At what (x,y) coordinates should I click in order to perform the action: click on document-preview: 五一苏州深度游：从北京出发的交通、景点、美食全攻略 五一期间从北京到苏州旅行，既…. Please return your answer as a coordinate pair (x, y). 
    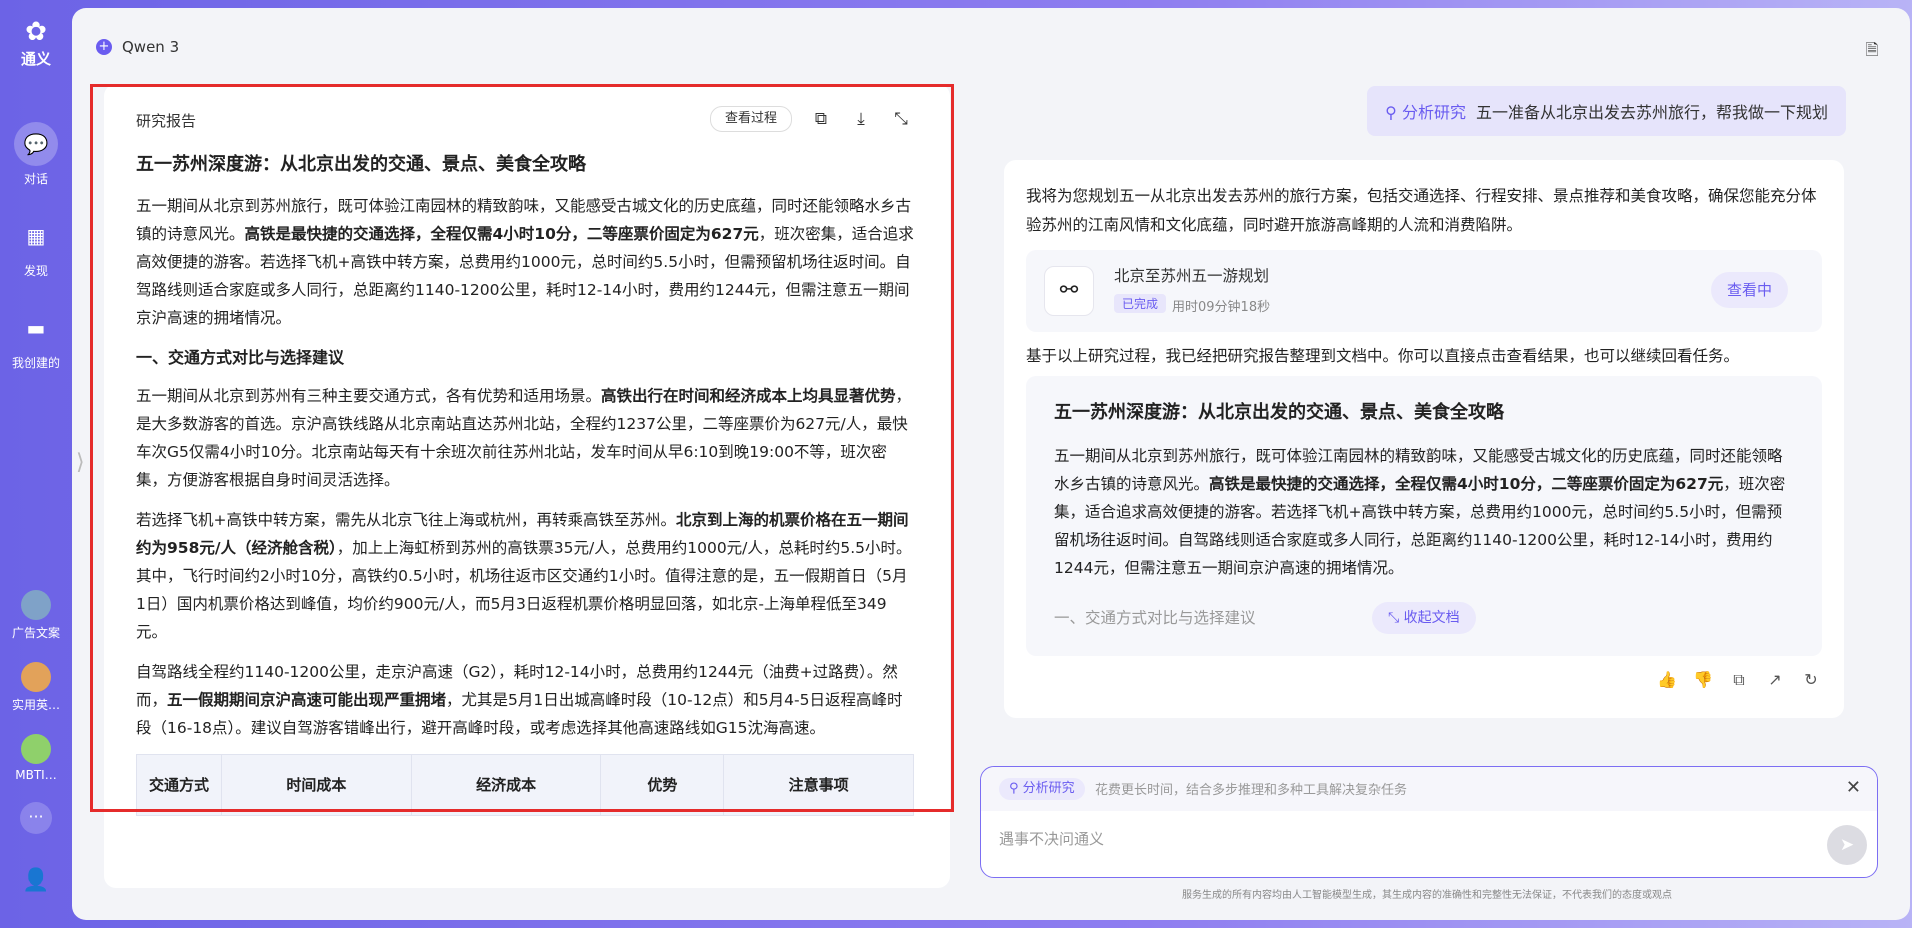
    Looking at the image, I should click on (1424, 516).